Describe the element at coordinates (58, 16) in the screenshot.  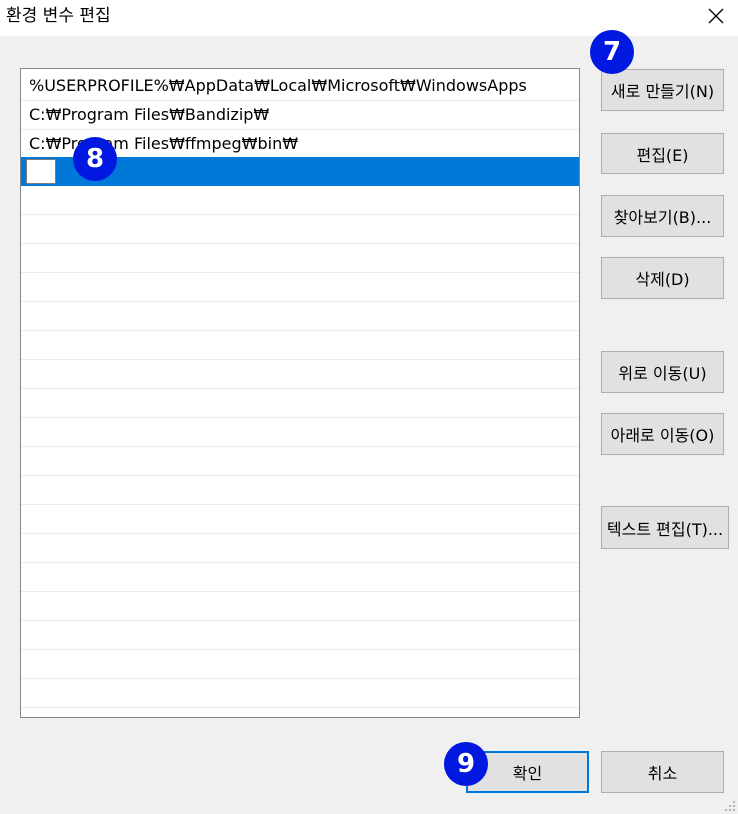
I see `window-title: 환경 변수 편집` at that location.